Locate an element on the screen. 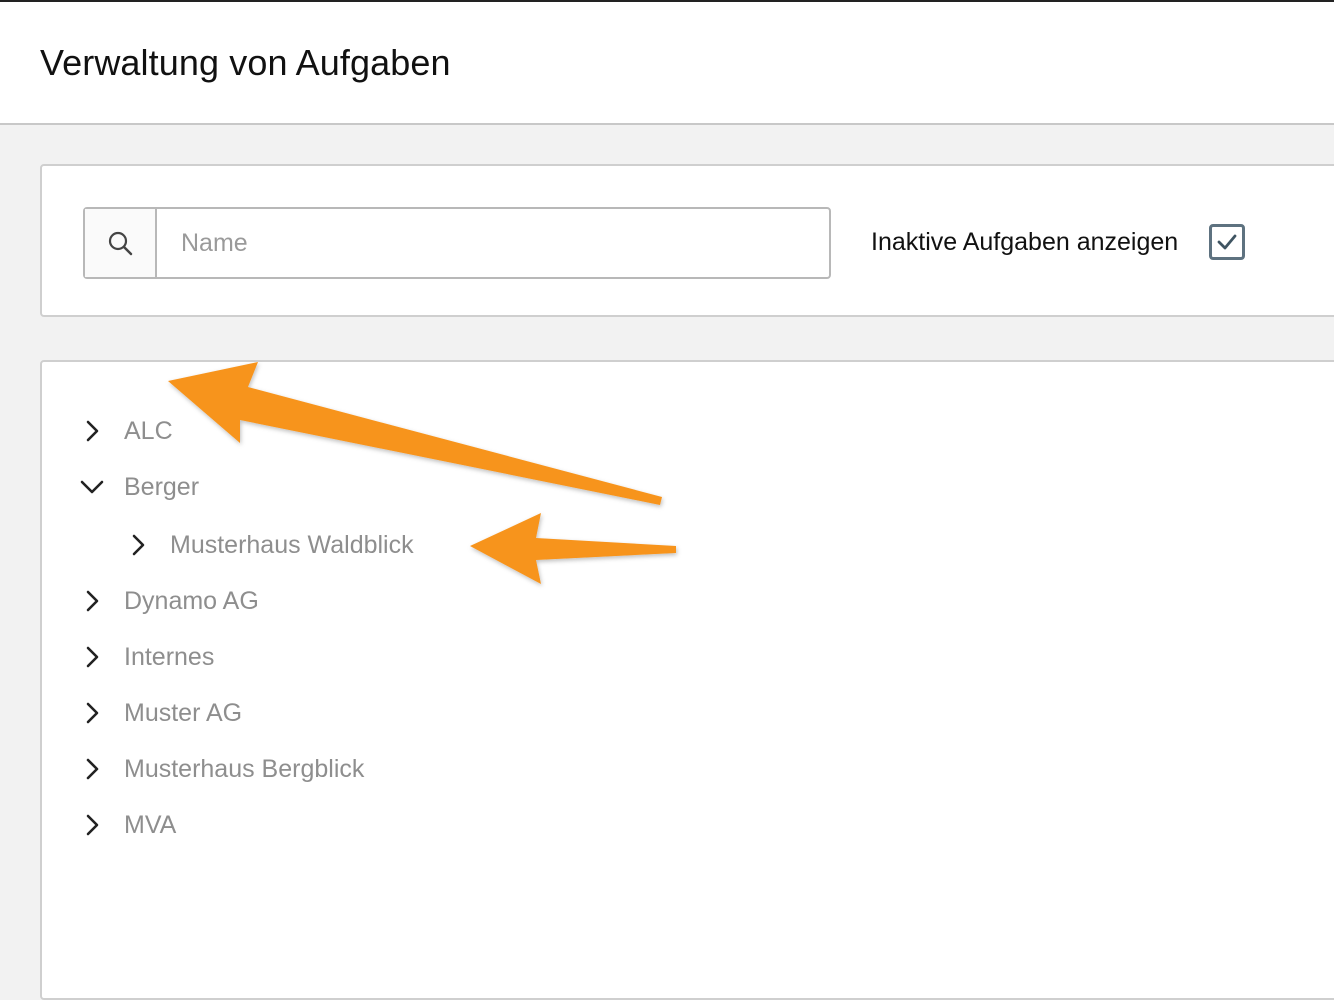  tree-item-internes: Internes is located at coordinates (146, 657).